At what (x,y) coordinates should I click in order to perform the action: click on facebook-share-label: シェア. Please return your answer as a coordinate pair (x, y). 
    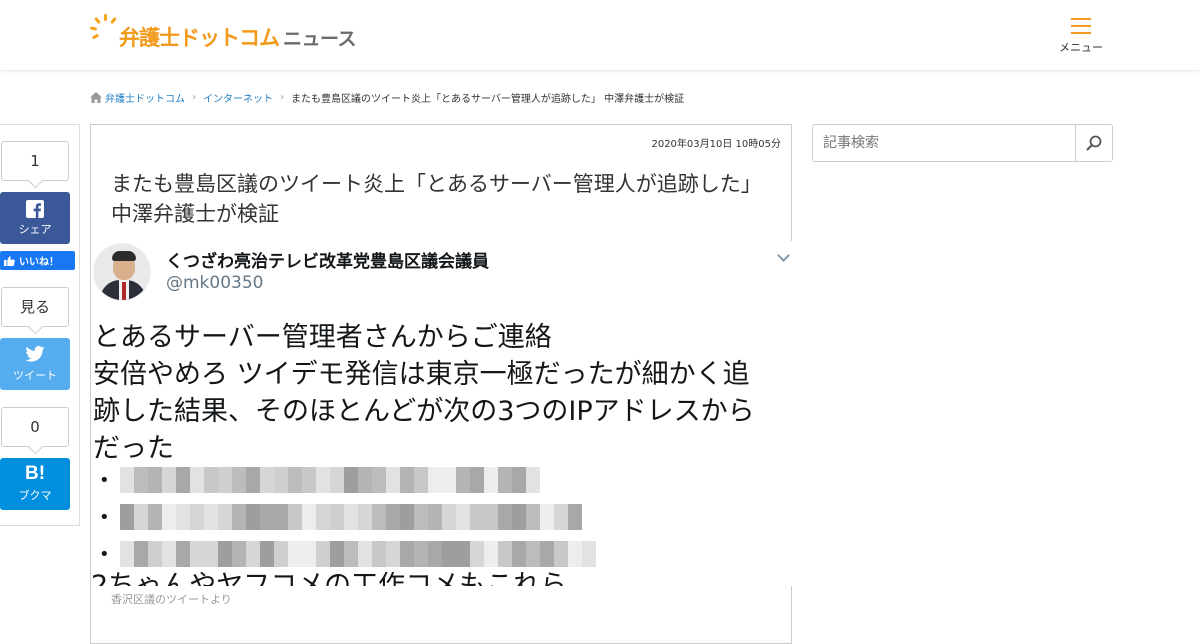
    Looking at the image, I should click on (35, 229).